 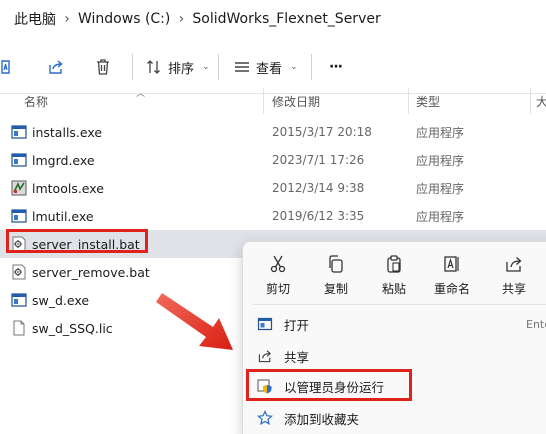 I want to click on column-size: 大, so click(x=541, y=101).